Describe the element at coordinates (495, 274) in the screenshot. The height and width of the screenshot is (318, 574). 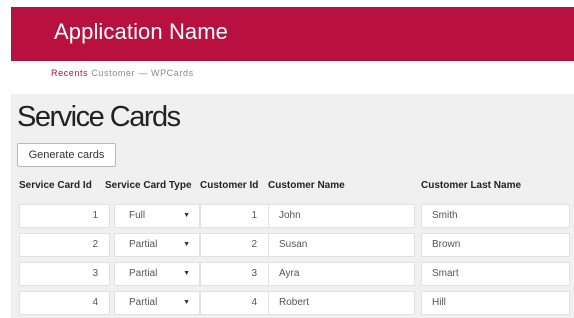
I see `customer-last-name-input: Smart` at that location.